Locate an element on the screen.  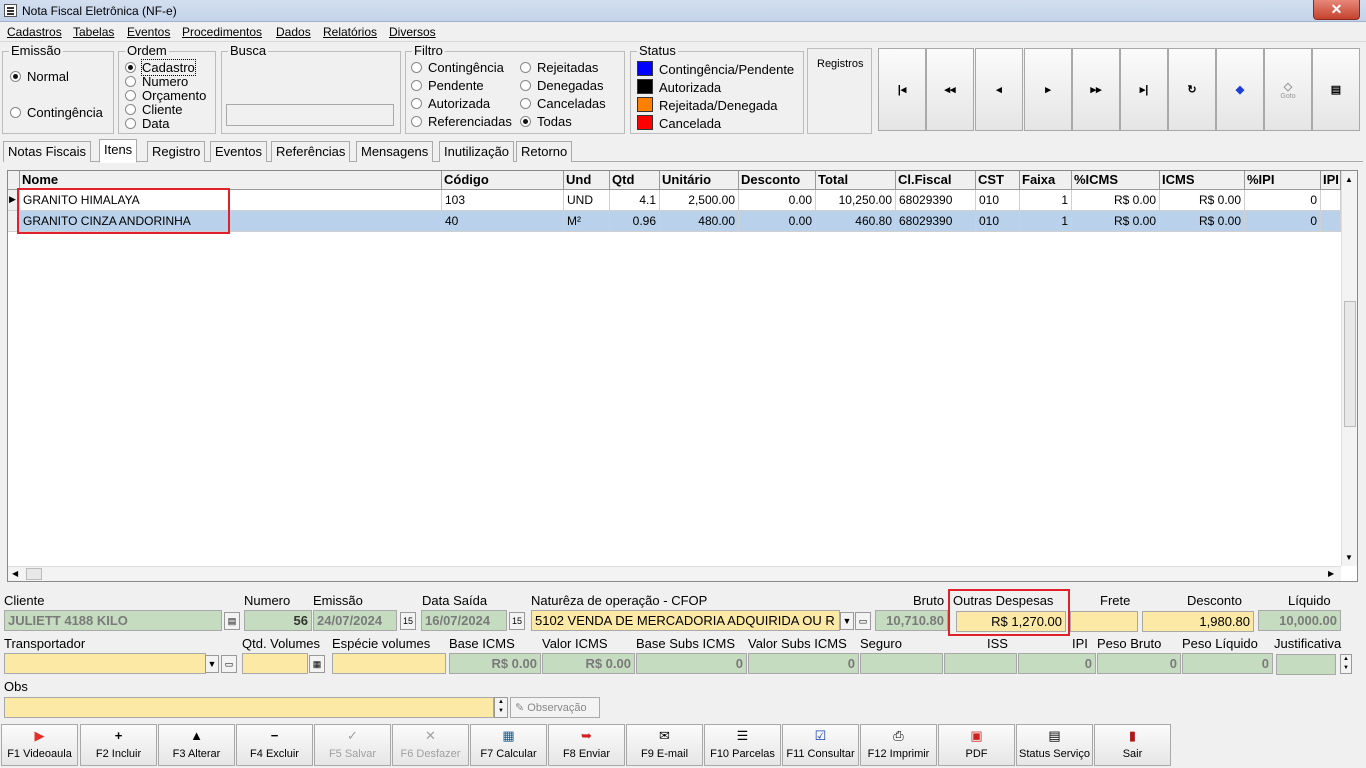
outras-despesas-field: R$ 1,270.00 is located at coordinates (1011, 621).